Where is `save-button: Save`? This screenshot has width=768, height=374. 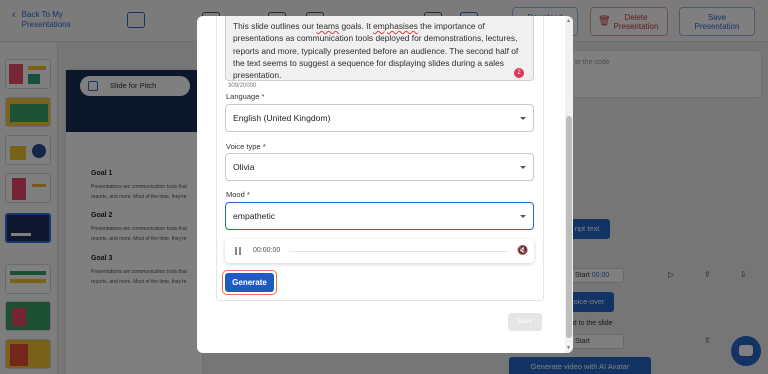
save-button: Save is located at coordinates (525, 322).